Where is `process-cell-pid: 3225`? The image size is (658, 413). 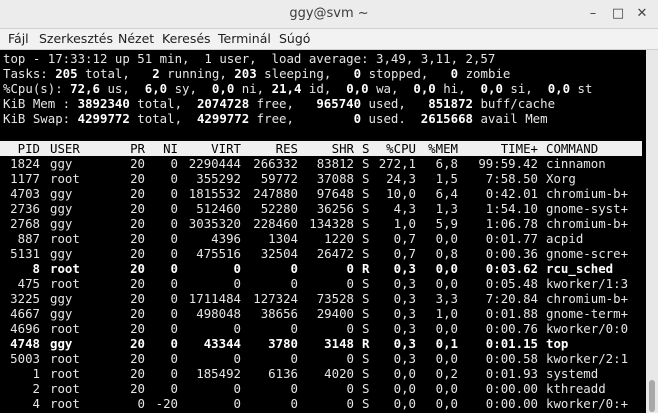
process-cell-pid: 3225 is located at coordinates (25, 298).